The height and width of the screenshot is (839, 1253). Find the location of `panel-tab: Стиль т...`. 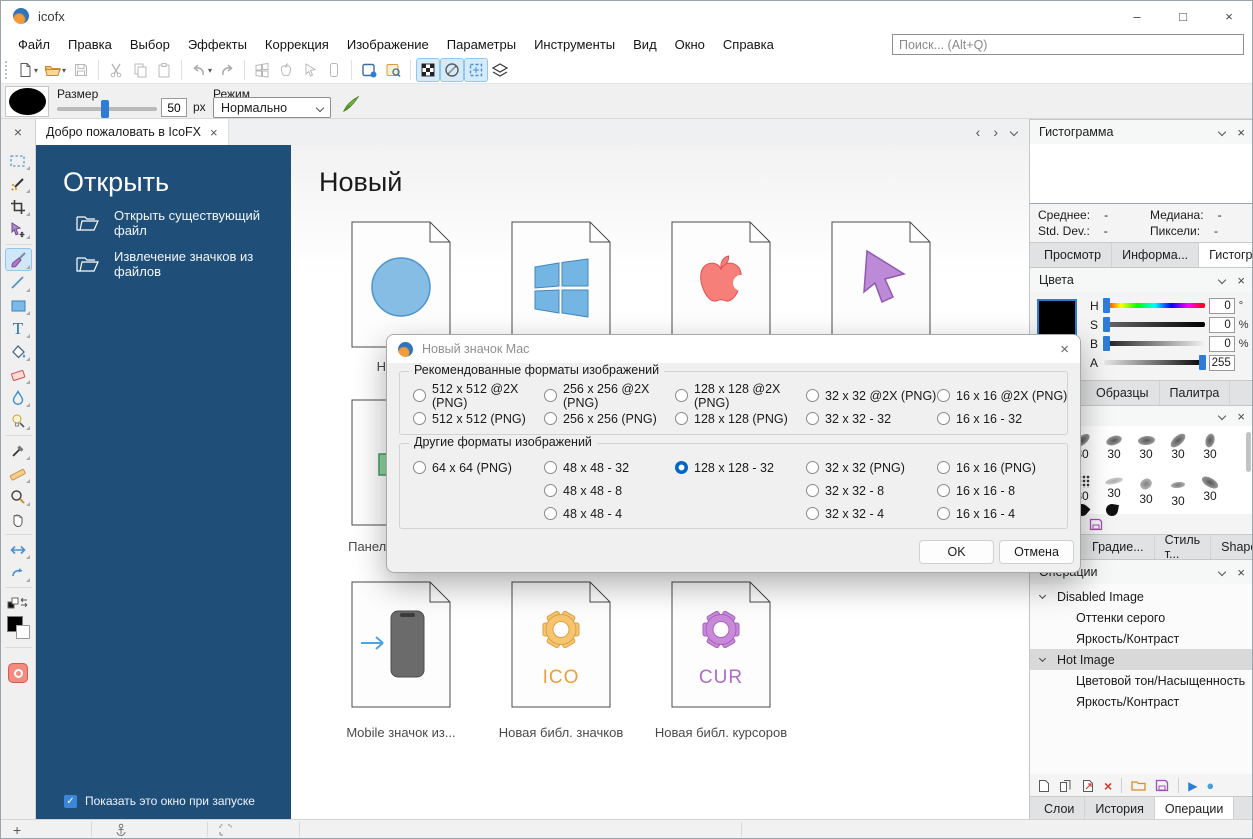

panel-tab: Стиль т... is located at coordinates (1183, 547).